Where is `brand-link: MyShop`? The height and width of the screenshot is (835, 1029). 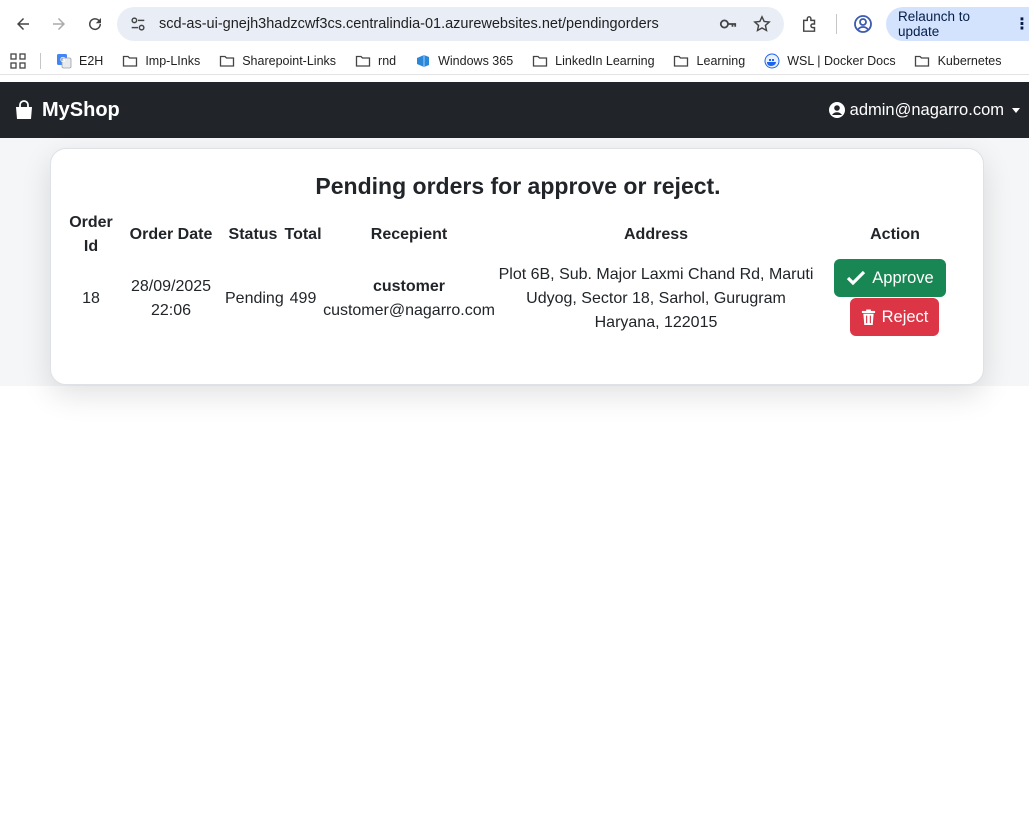 brand-link: MyShop is located at coordinates (67, 110).